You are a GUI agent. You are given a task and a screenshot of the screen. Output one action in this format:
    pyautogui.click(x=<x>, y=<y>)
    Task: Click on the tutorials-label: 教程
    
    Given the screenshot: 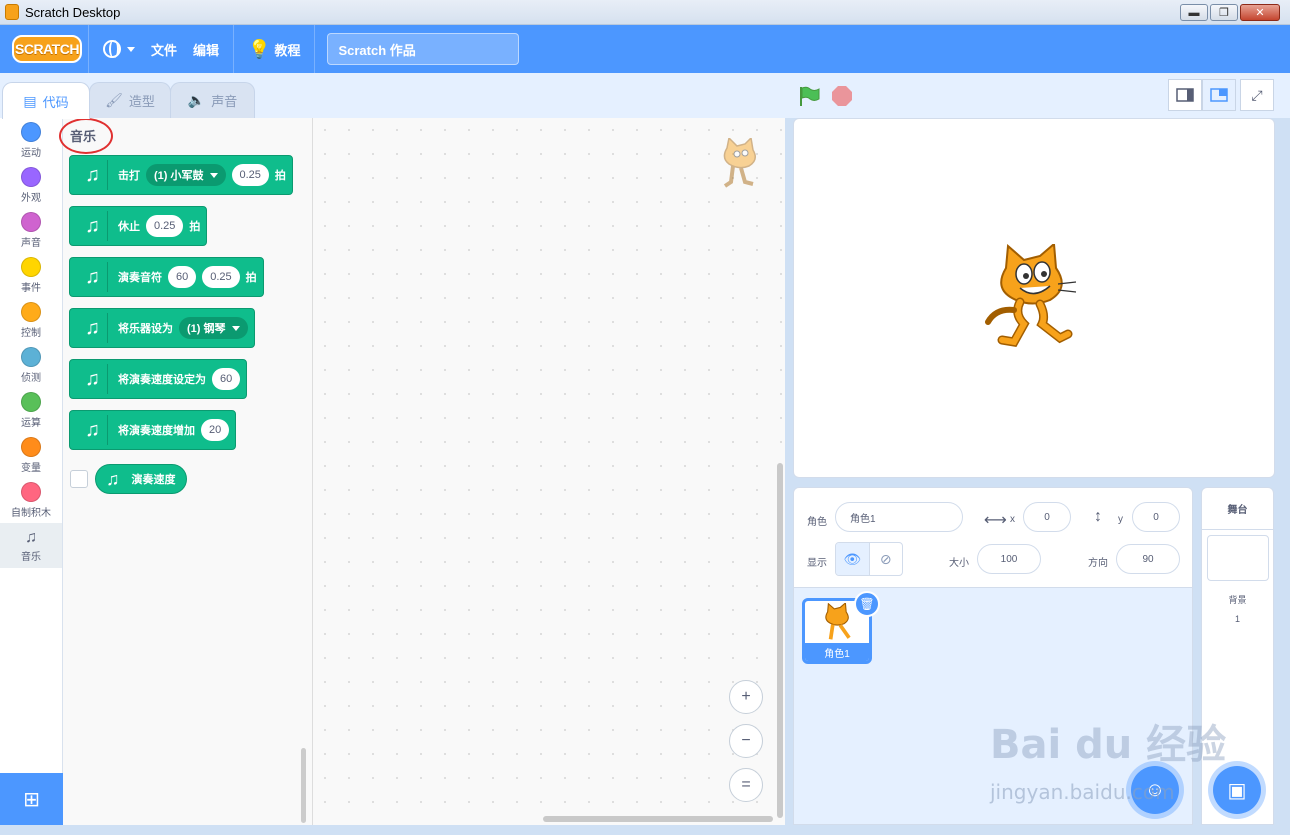 What is the action you would take?
    pyautogui.click(x=287, y=50)
    